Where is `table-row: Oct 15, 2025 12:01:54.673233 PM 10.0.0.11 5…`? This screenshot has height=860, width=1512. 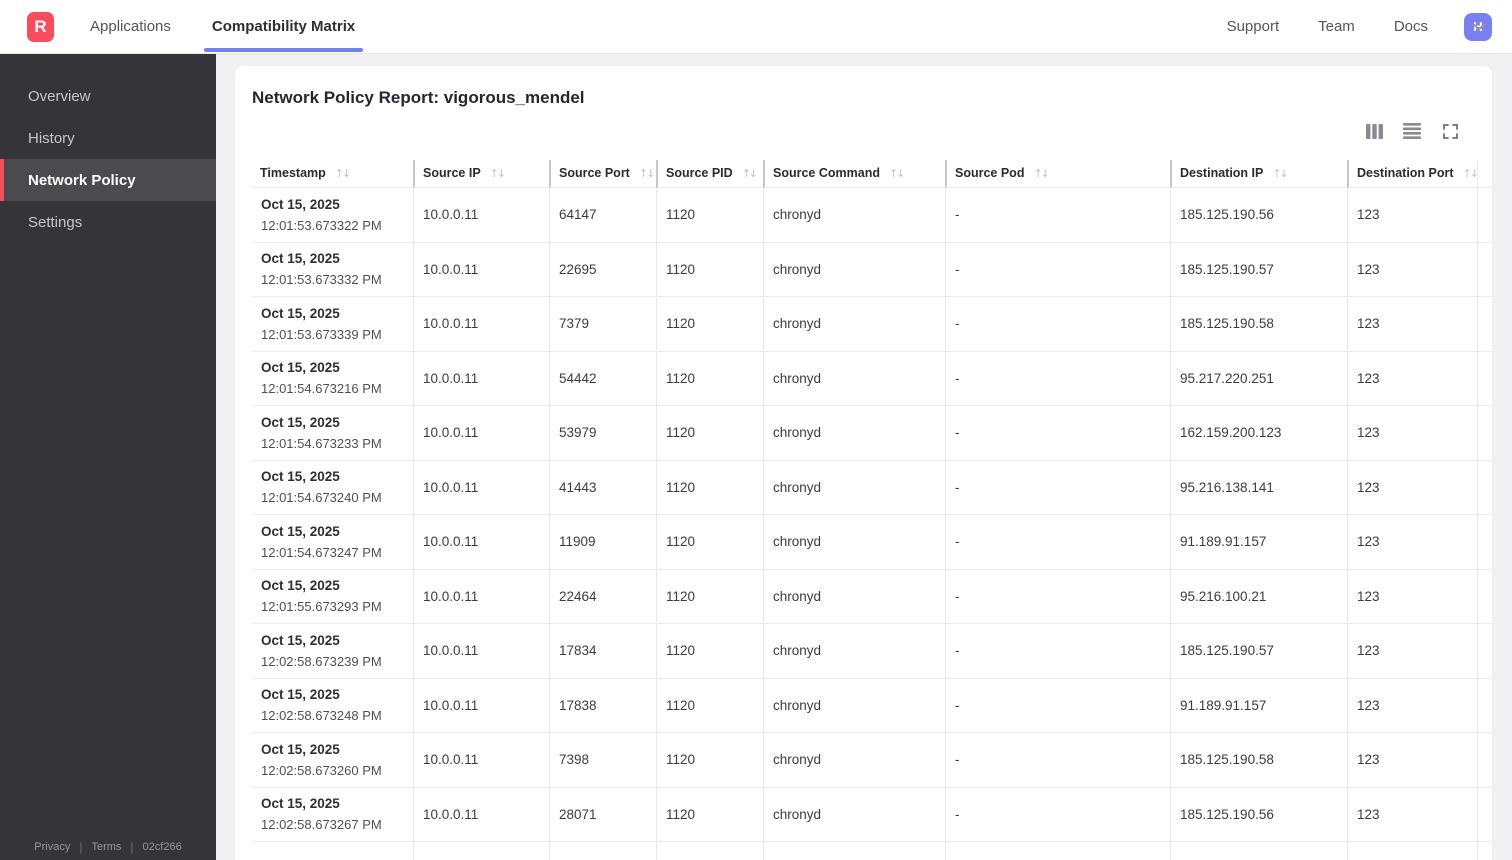
table-row: Oct 15, 2025 12:01:54.673233 PM 10.0.0.11 5… is located at coordinates (872, 433).